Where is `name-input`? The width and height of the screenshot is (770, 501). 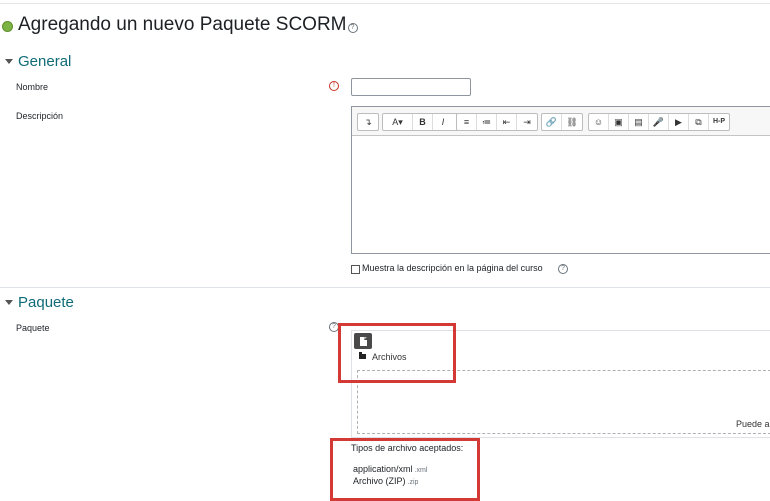
name-input is located at coordinates (411, 87).